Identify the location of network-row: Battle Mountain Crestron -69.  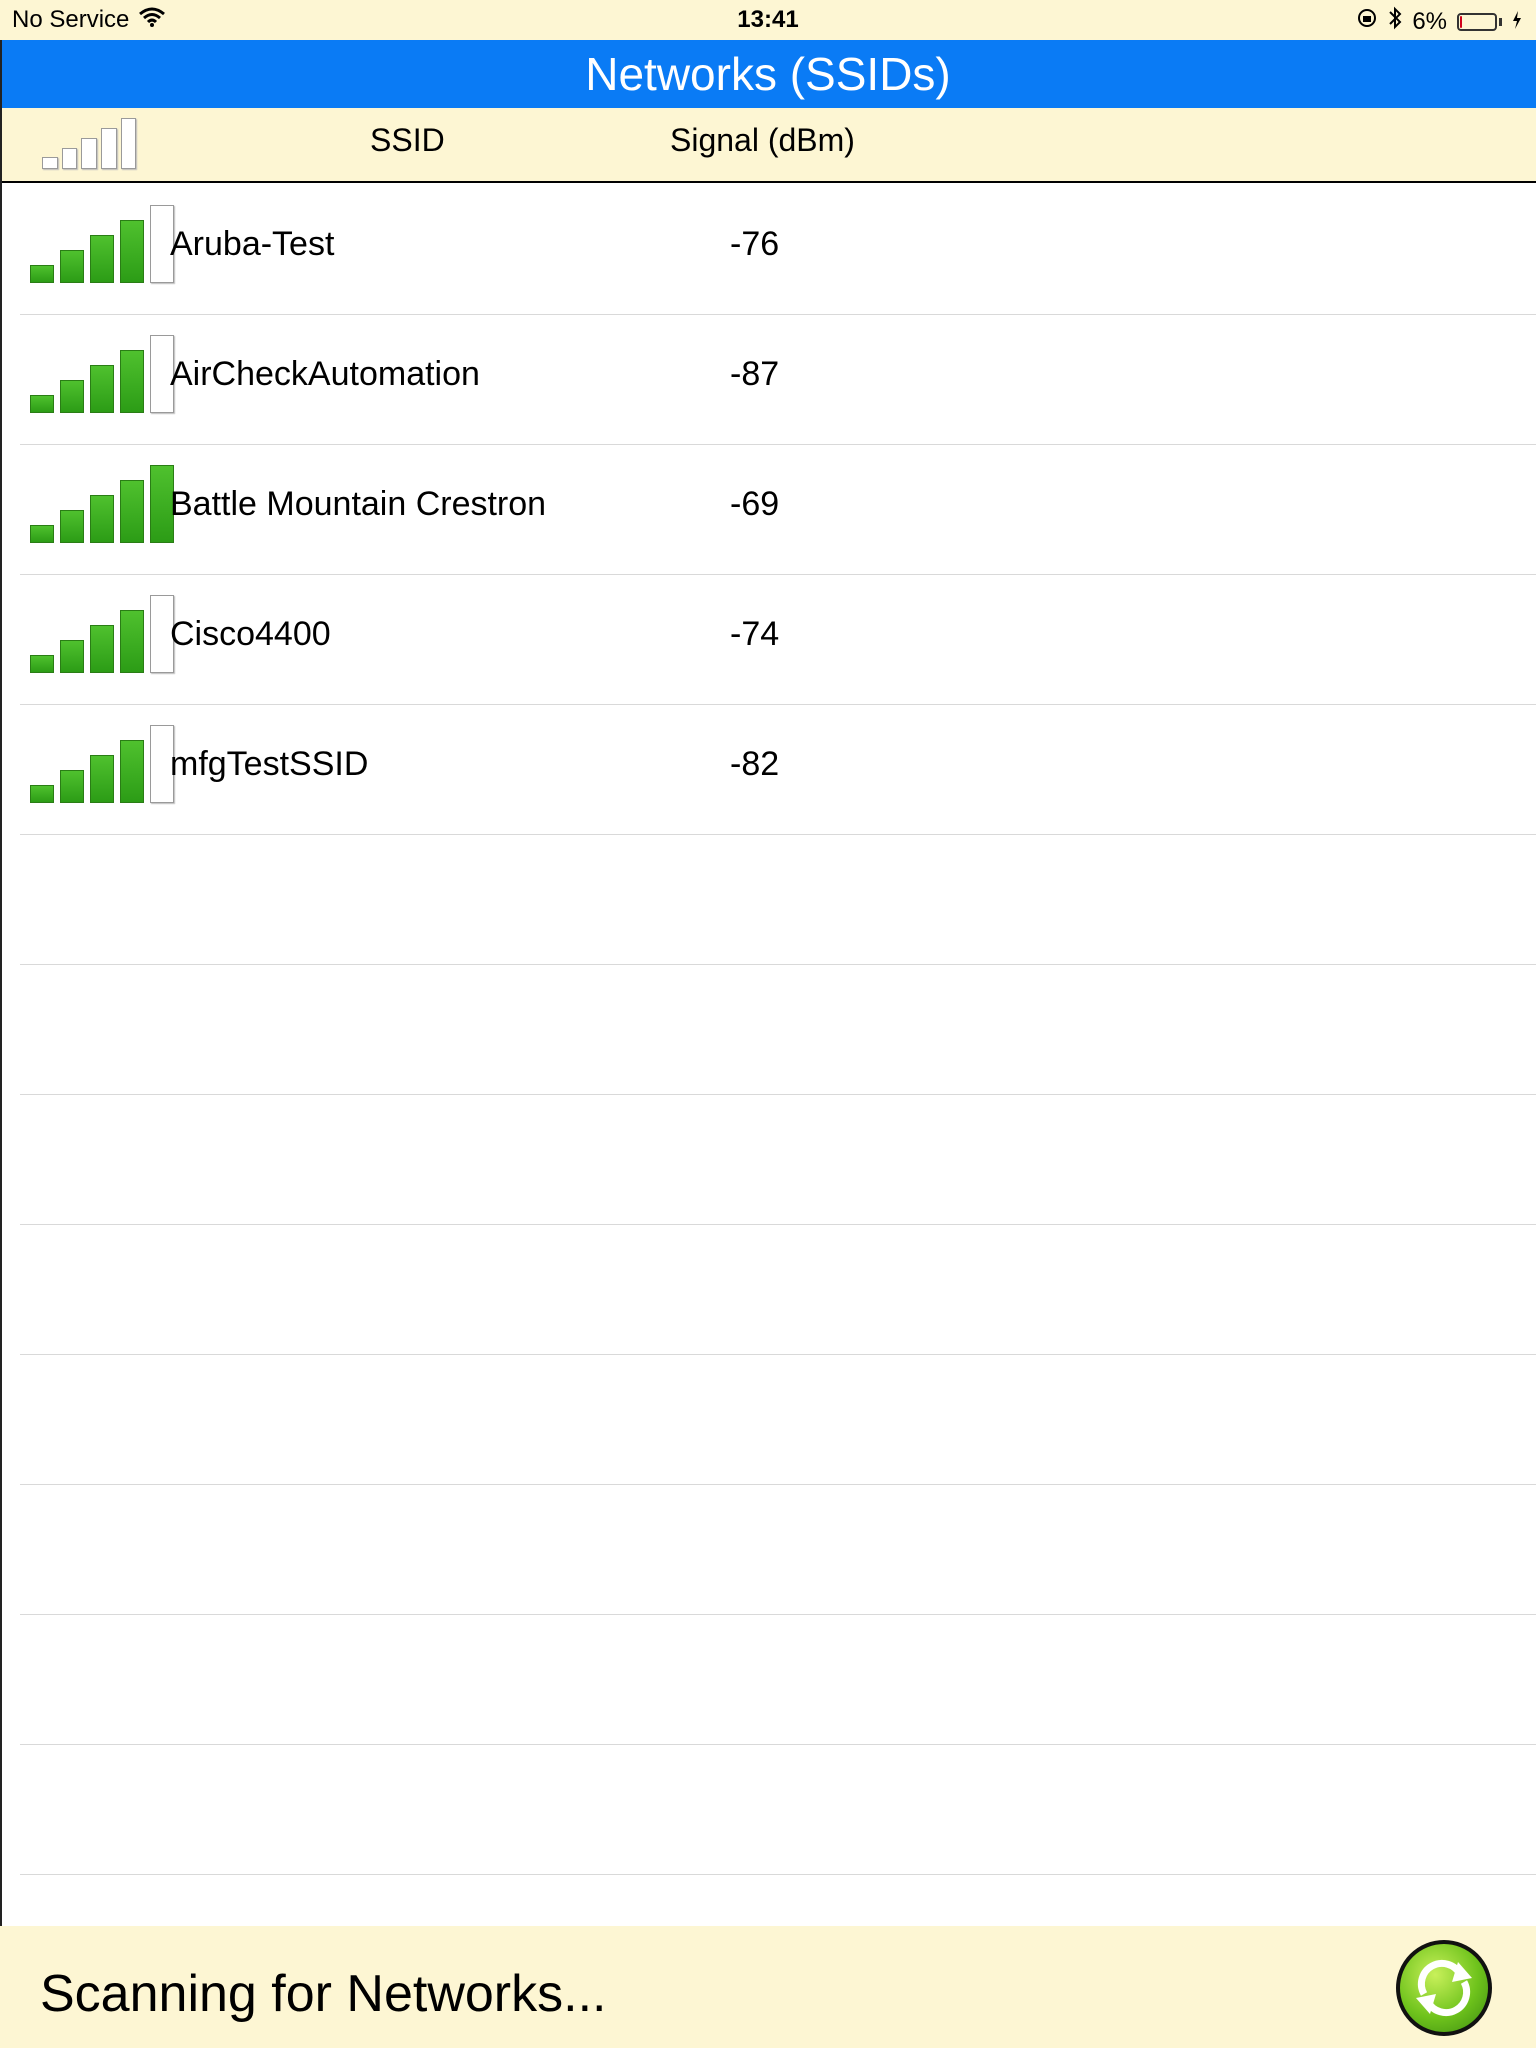
(778, 510).